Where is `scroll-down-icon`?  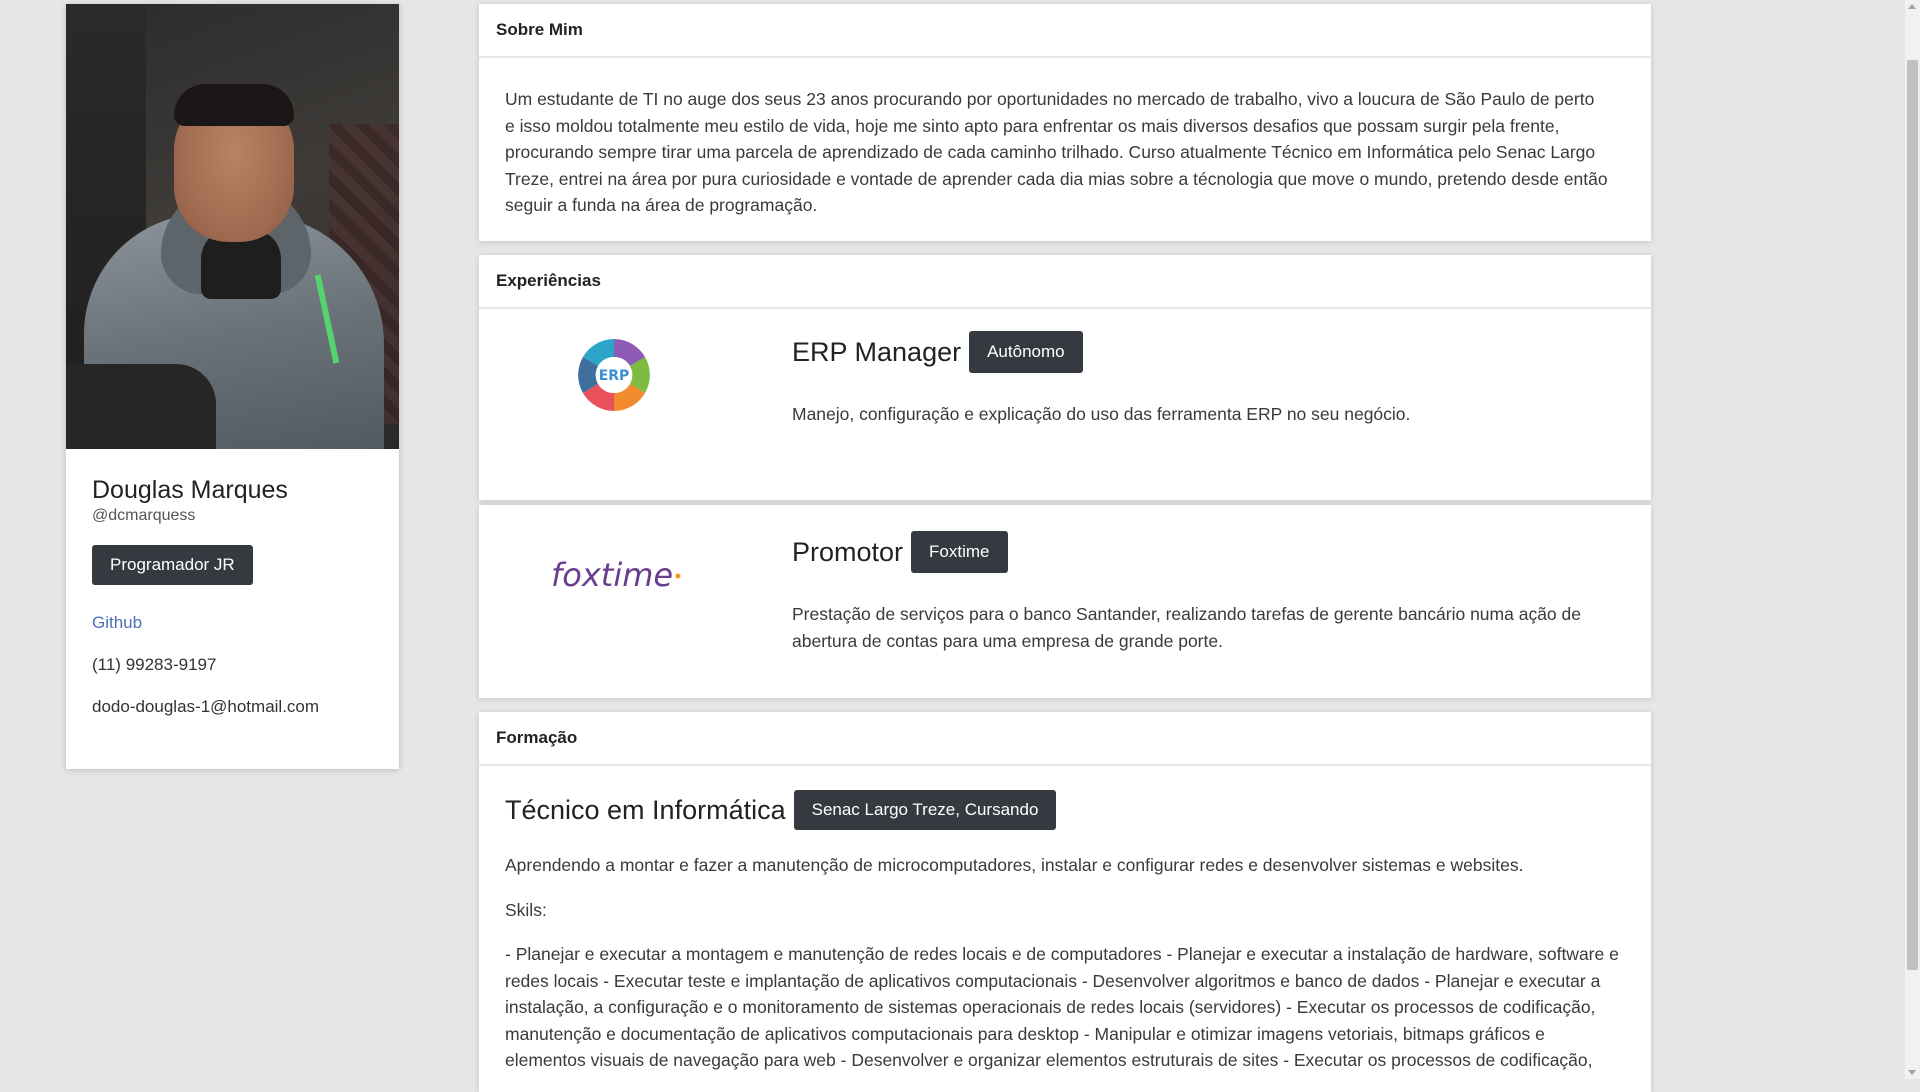
scroll-down-icon is located at coordinates (1912, 1072).